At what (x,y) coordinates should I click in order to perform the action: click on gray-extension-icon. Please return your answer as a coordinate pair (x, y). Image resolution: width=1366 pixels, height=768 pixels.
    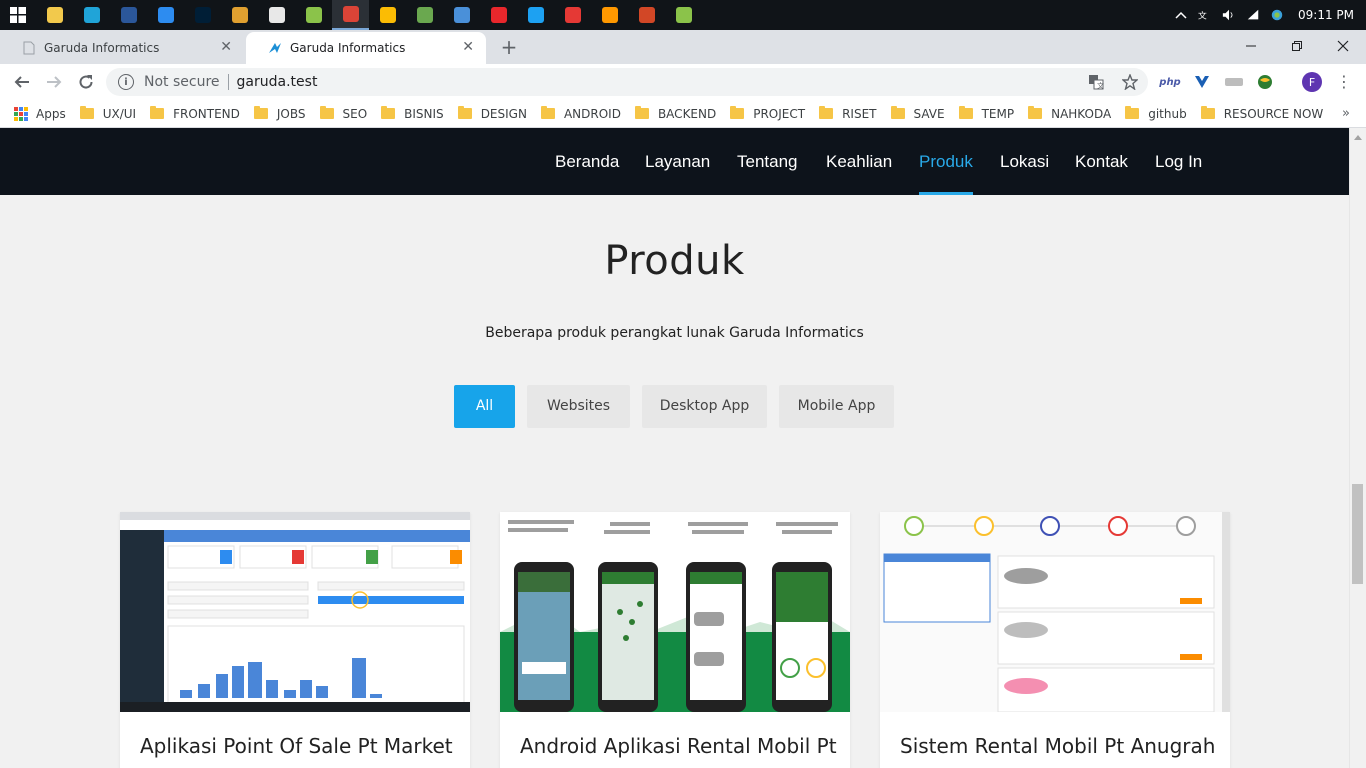
    Looking at the image, I should click on (1234, 82).